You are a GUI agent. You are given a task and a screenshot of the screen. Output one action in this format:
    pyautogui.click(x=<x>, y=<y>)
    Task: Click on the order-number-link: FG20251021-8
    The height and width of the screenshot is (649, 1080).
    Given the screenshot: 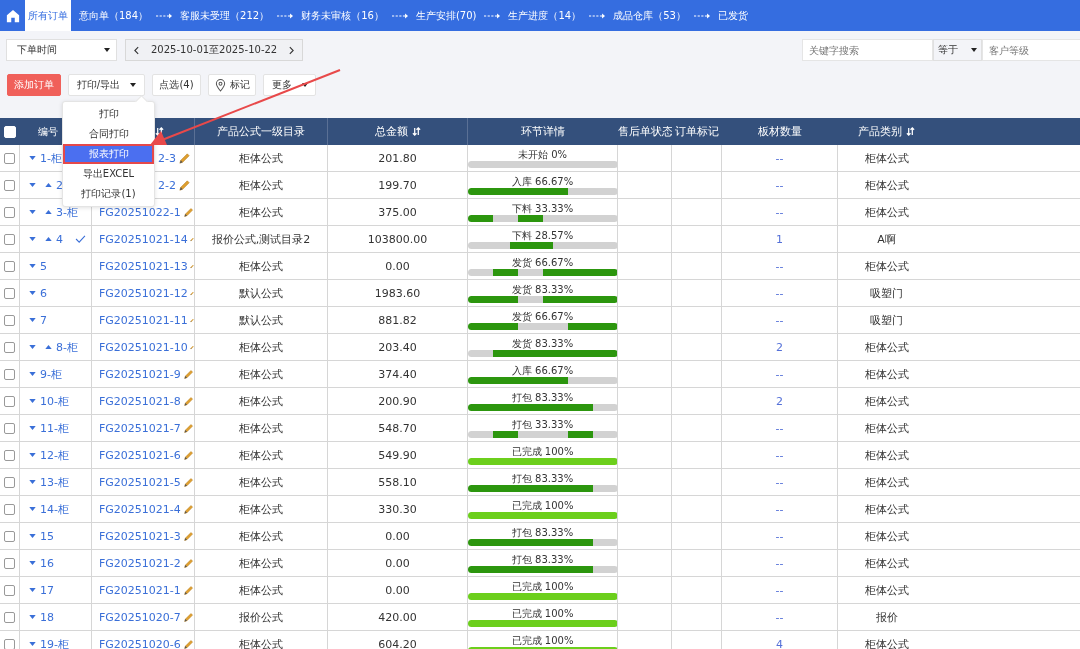 What is the action you would take?
    pyautogui.click(x=140, y=401)
    